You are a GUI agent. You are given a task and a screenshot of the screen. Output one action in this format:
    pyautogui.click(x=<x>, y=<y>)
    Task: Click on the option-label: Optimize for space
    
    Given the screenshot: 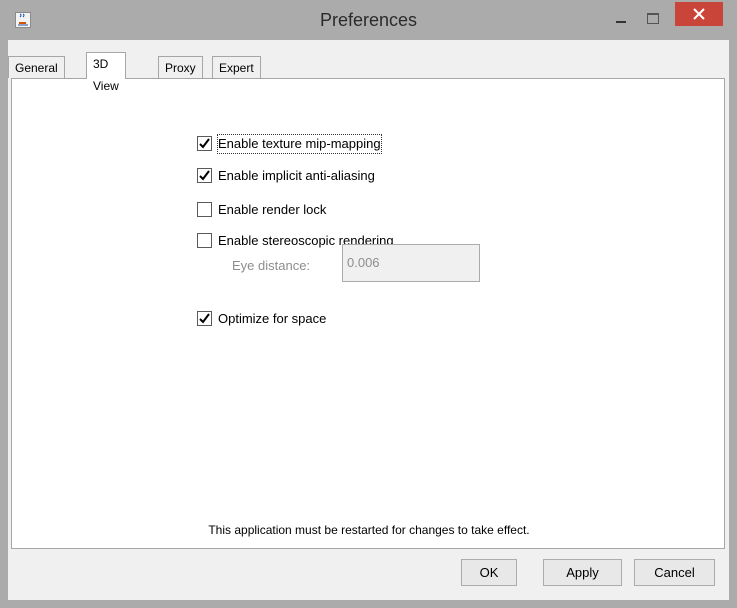 What is the action you would take?
    pyautogui.click(x=272, y=318)
    